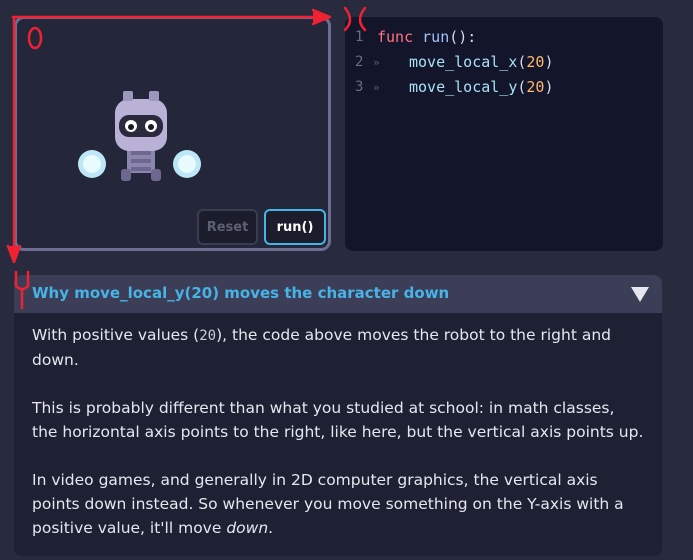 This screenshot has width=693, height=560. Describe the element at coordinates (139, 136) in the screenshot. I see `robot-sprite-icon` at that location.